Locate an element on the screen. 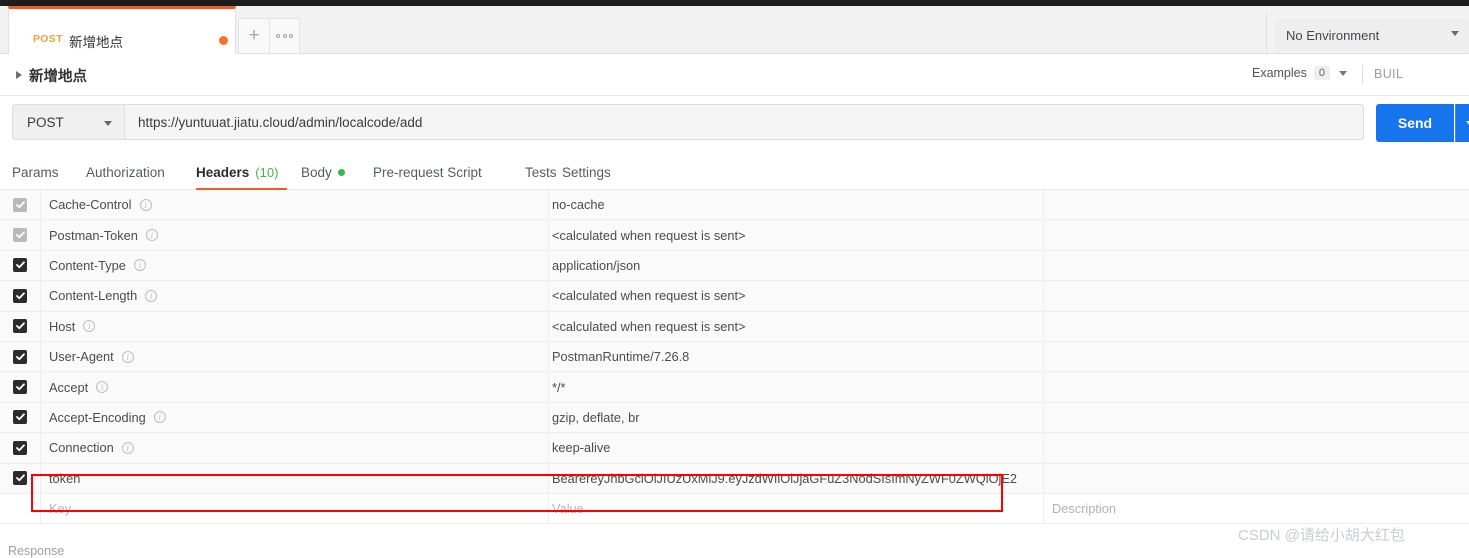 The width and height of the screenshot is (1469, 558). header-key-cell: Hosti is located at coordinates (295, 326).